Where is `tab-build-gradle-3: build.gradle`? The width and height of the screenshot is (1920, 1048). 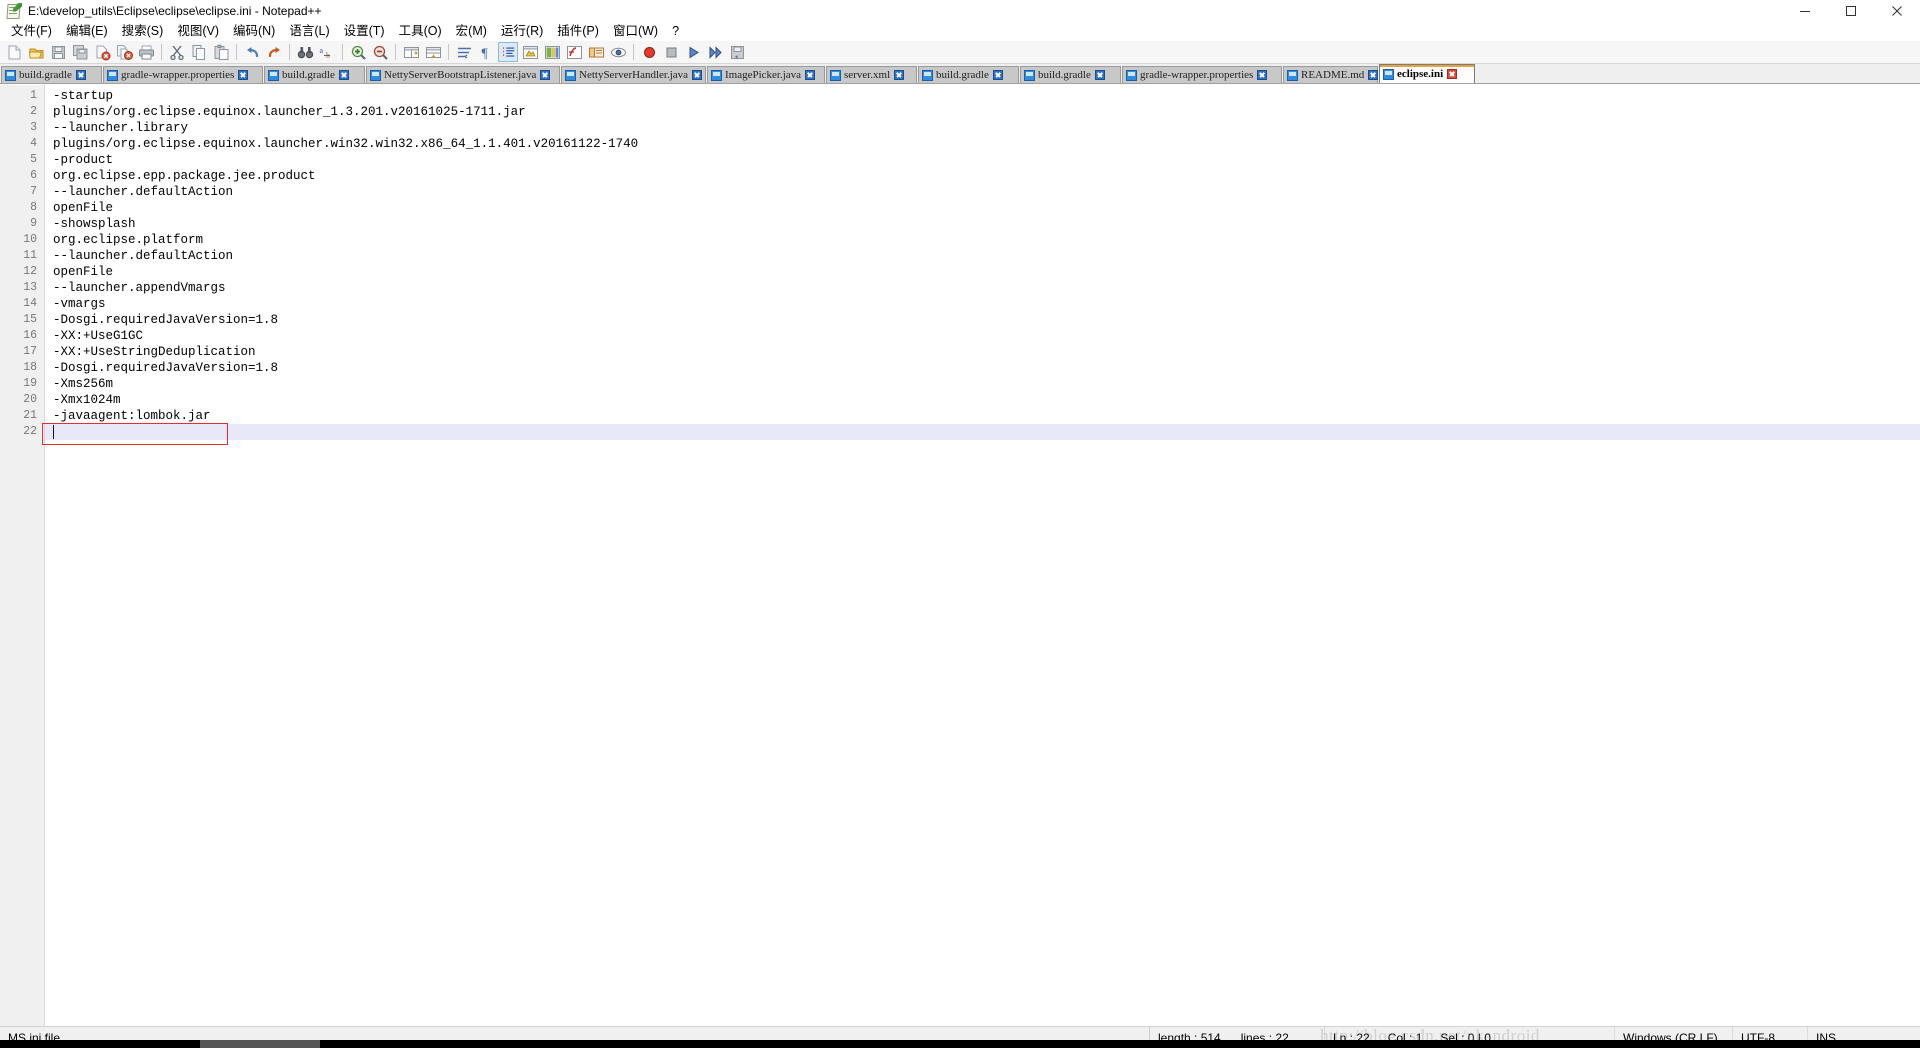 tab-build-gradle-3: build.gradle is located at coordinates (968, 74).